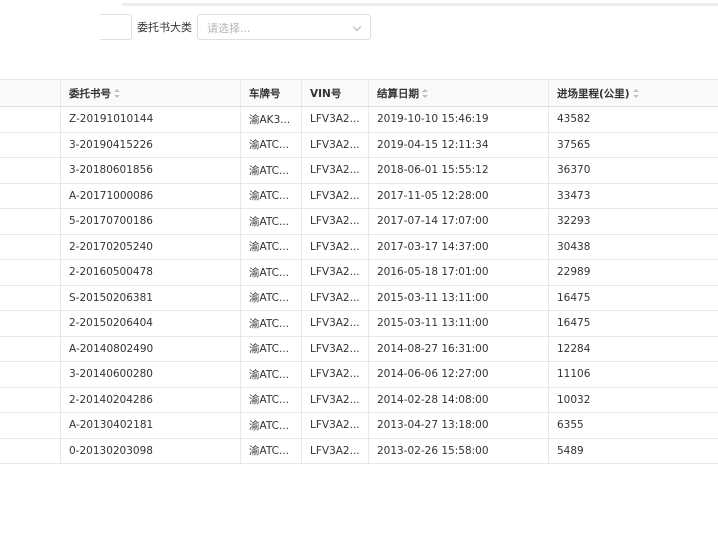  I want to click on order-no-cell: S-20150206381, so click(150, 297).